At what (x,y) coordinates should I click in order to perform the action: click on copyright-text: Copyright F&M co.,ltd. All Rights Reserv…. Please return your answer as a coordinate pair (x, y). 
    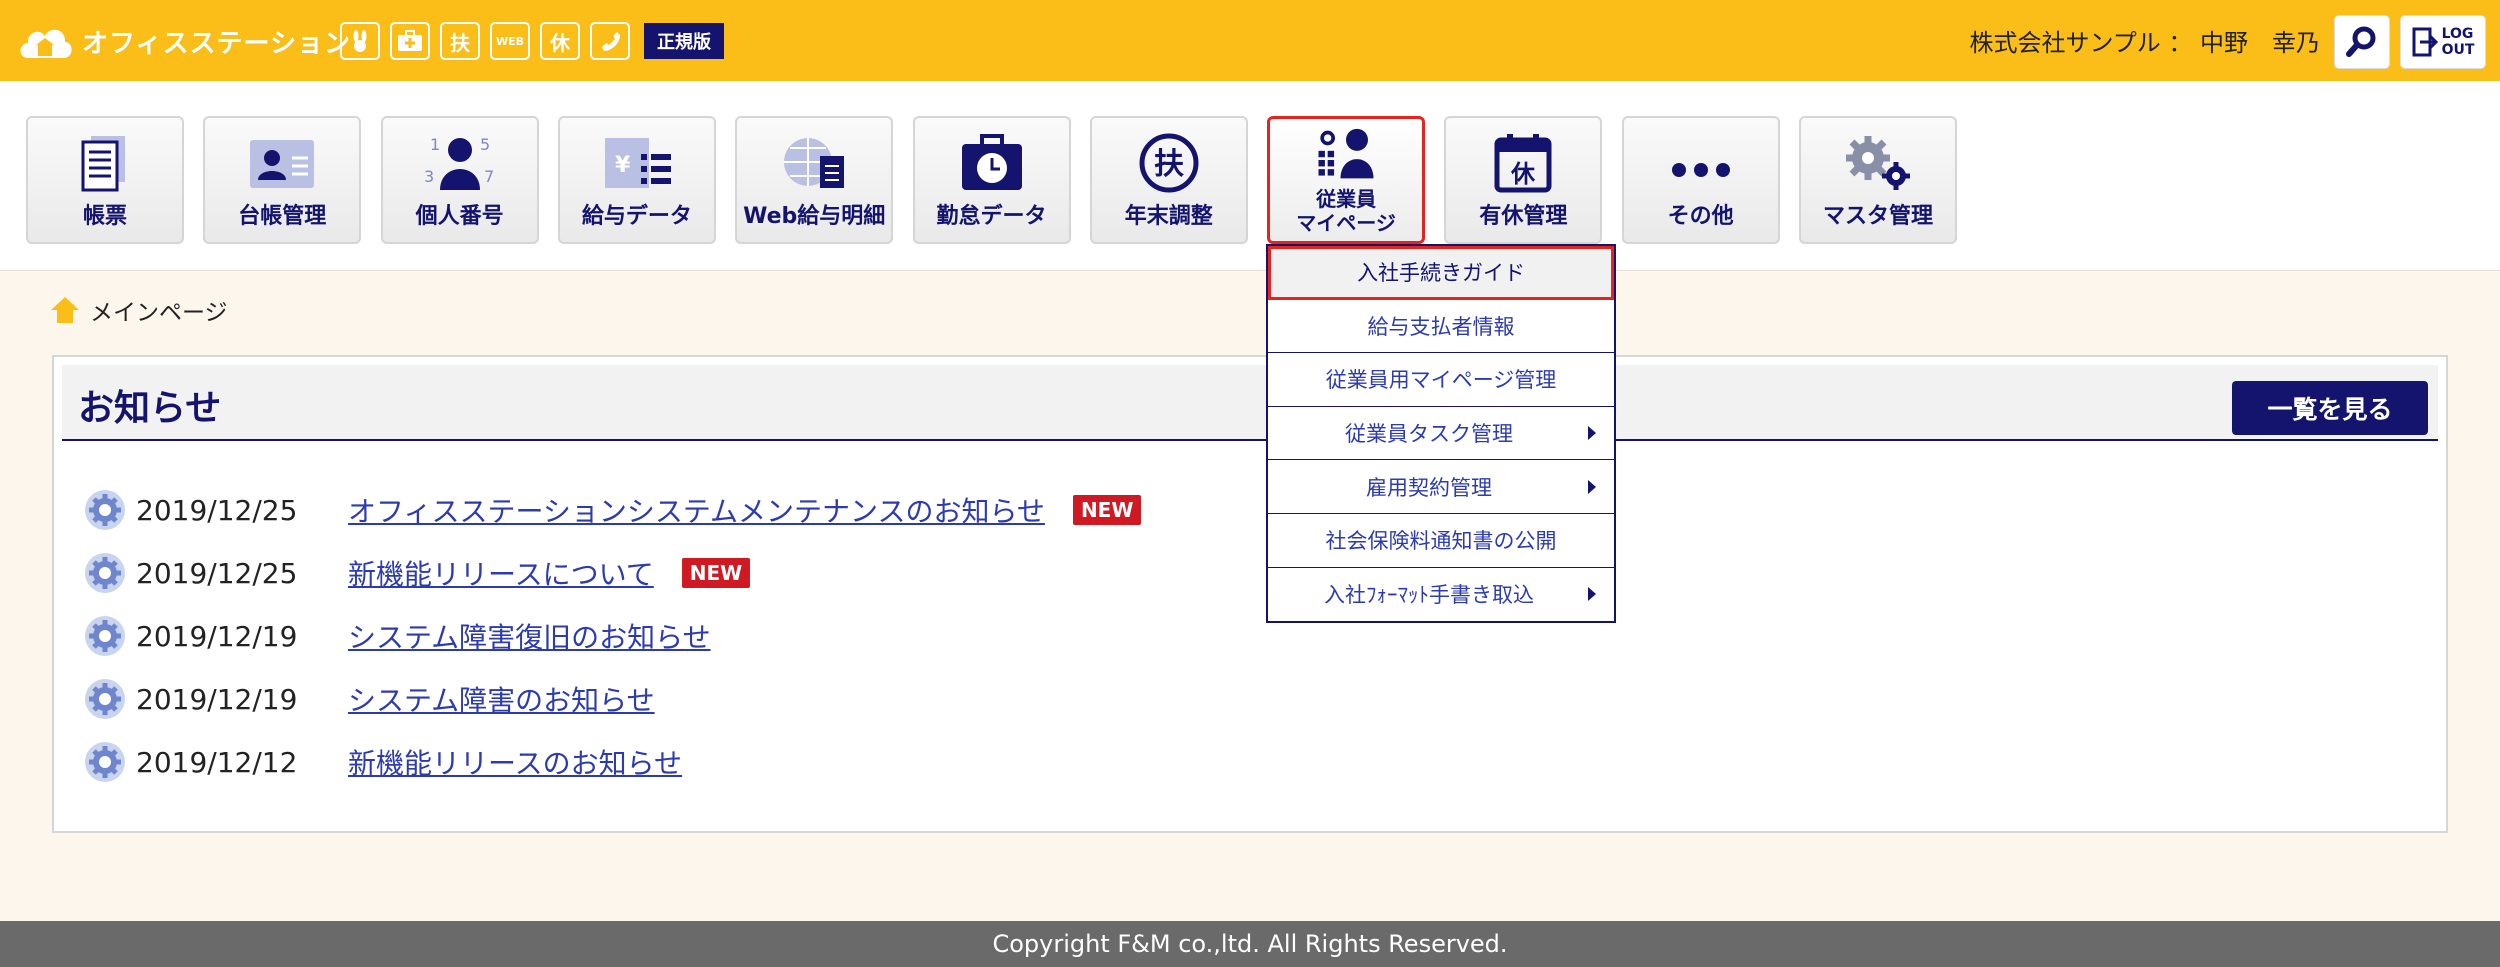
    Looking at the image, I should click on (1250, 944).